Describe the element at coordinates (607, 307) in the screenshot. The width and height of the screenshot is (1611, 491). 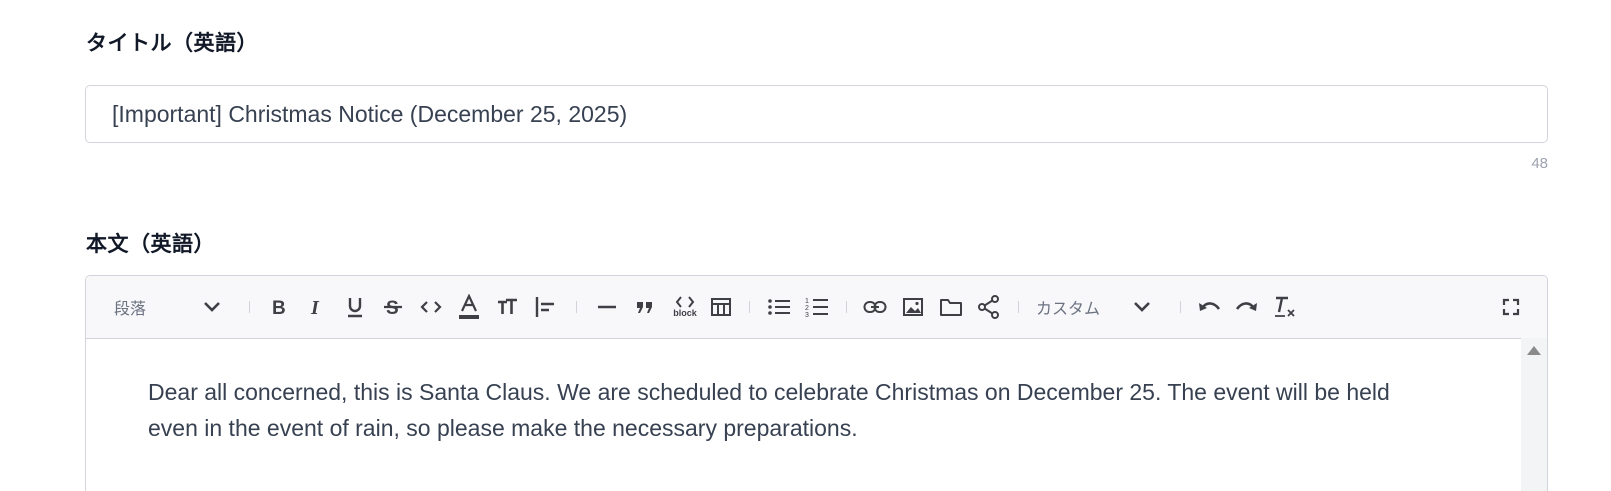
I see `horizontal-line-icon` at that location.